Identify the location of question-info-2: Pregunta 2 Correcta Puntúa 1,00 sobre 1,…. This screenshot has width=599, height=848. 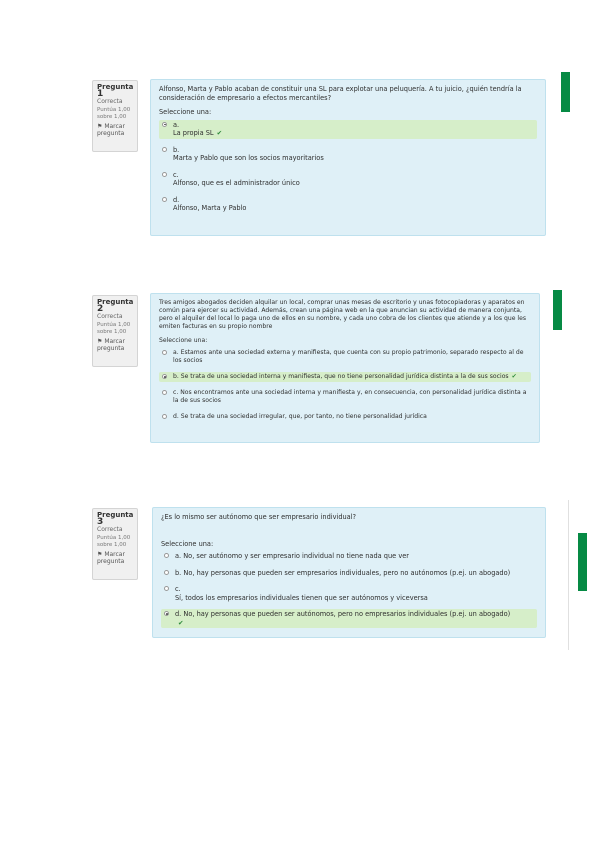
(115, 331).